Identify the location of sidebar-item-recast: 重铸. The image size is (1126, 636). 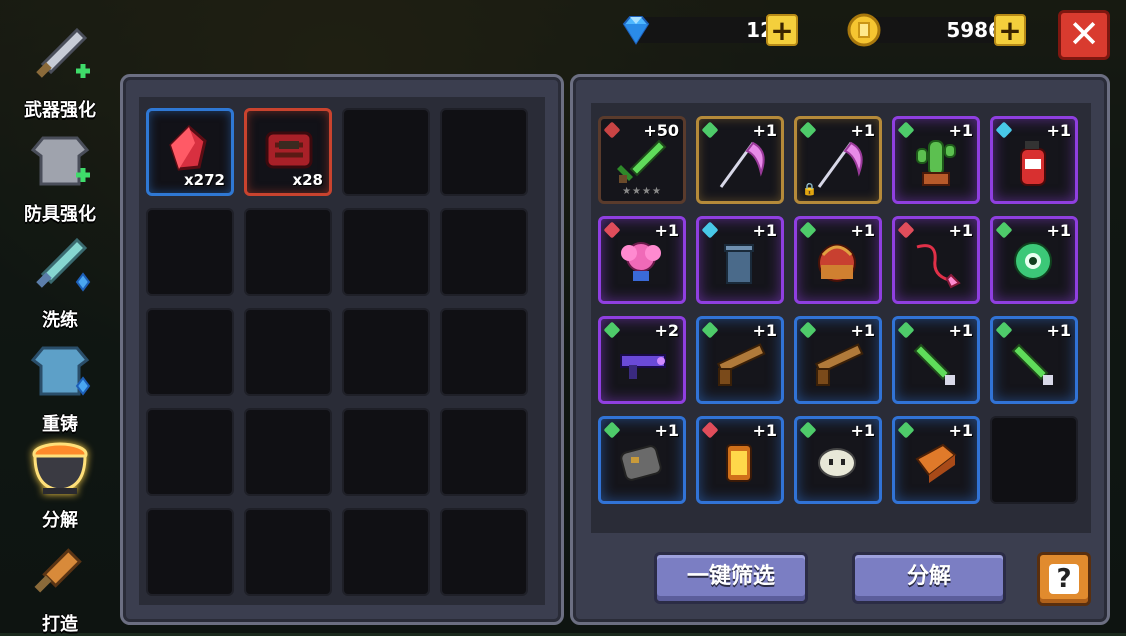
(60, 386).